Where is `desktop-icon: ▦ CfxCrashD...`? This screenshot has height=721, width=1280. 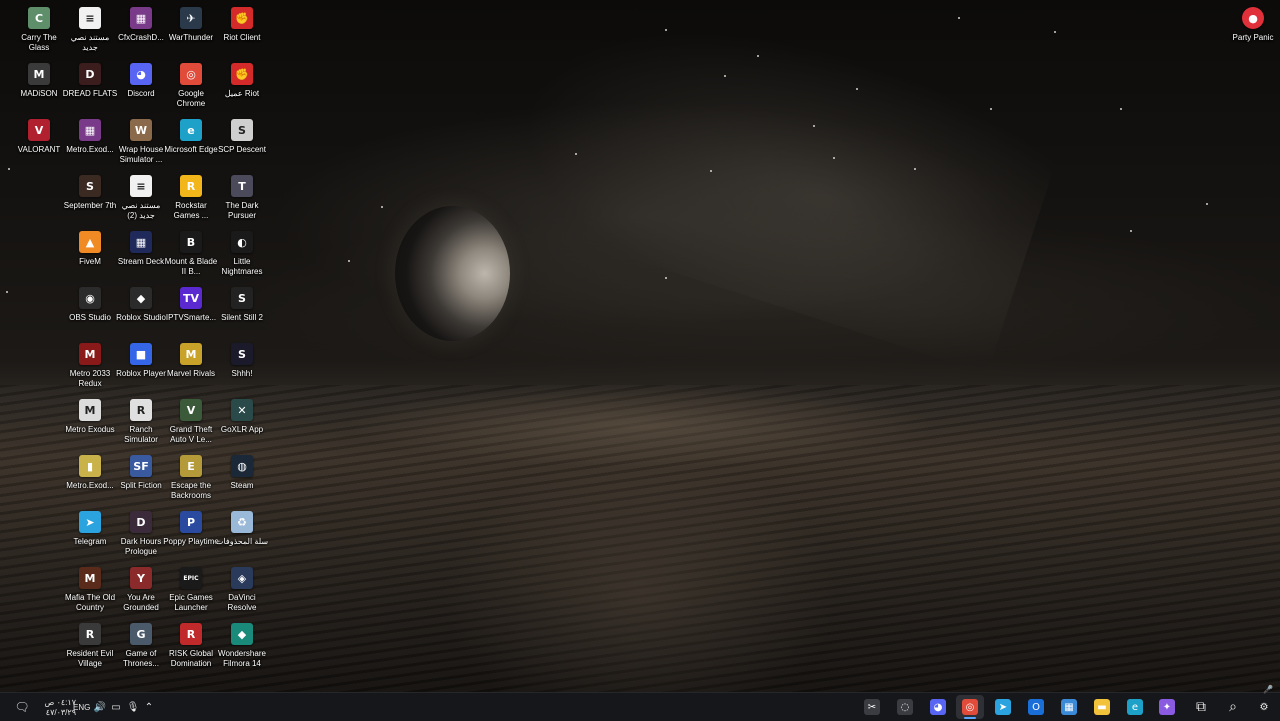
desktop-icon: ▦ CfxCrashD... is located at coordinates (141, 31).